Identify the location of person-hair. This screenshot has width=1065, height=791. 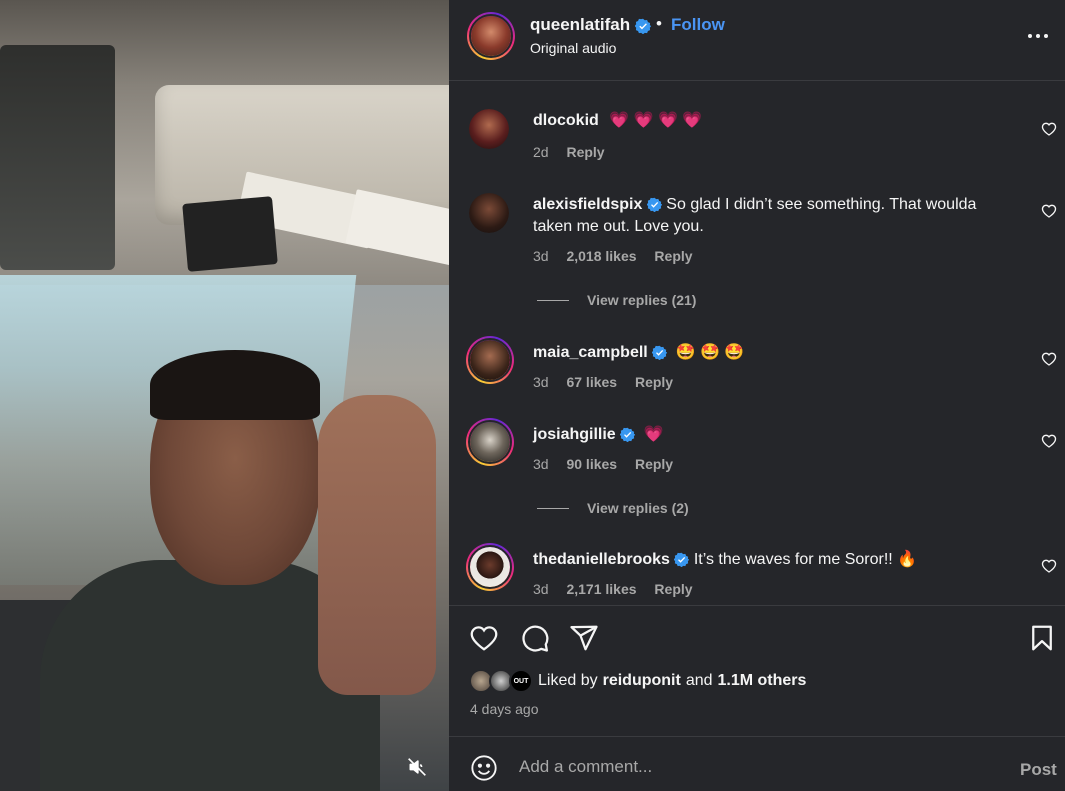
(235, 385).